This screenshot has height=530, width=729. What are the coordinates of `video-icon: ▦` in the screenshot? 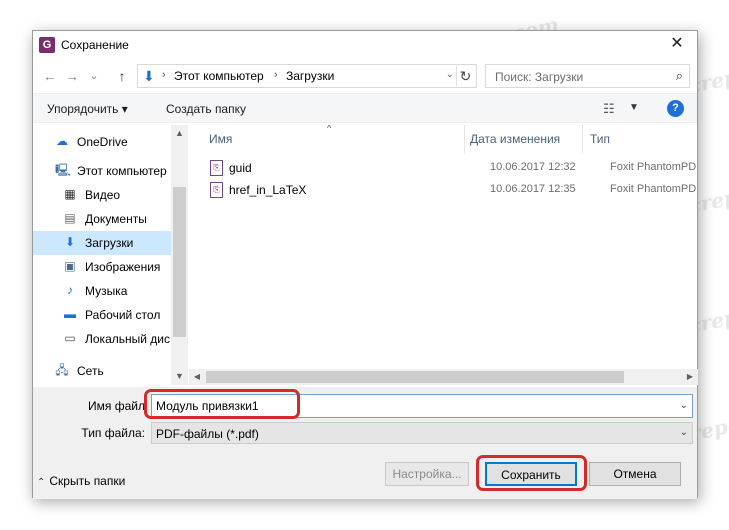 It's located at (70, 194).